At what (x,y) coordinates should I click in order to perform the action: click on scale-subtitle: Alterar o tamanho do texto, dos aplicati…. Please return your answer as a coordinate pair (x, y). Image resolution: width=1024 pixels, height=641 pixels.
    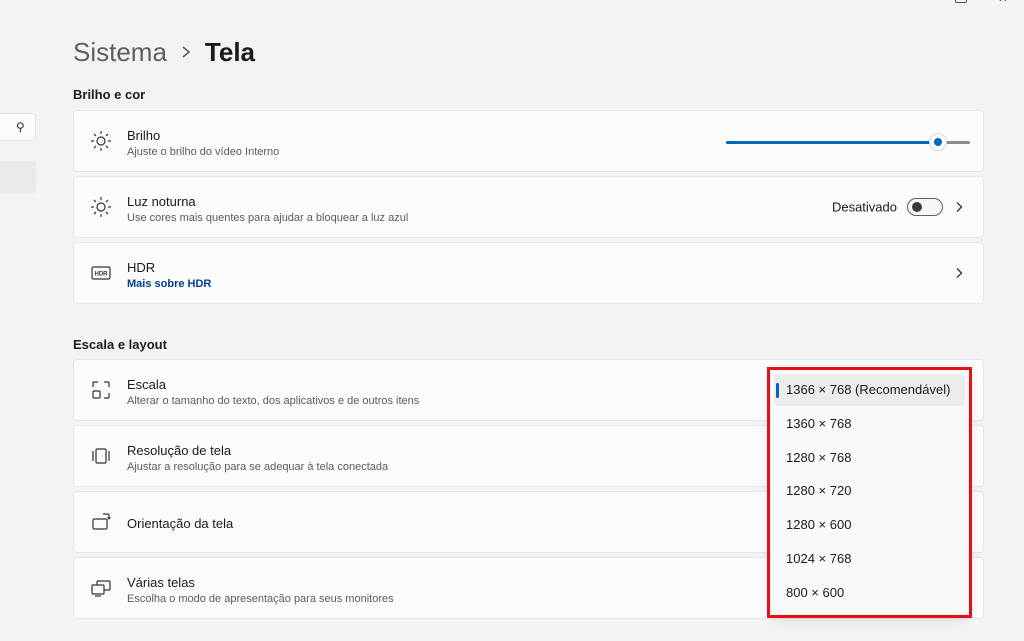
    Looking at the image, I should click on (273, 401).